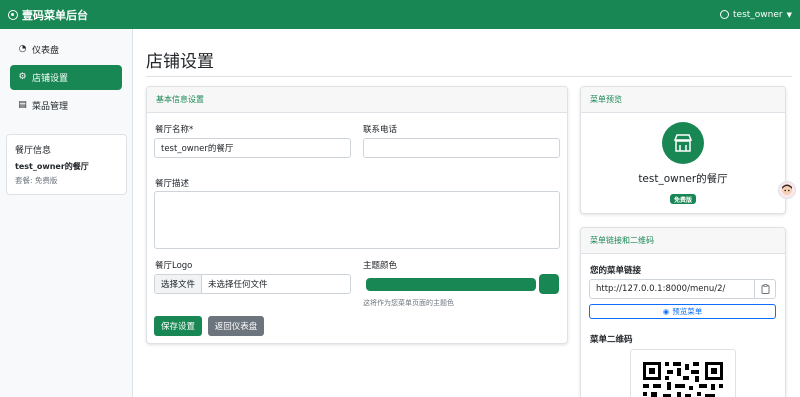 This screenshot has width=800, height=397. What do you see at coordinates (789, 14) in the screenshot?
I see `caret-down-icon: ▼` at bounding box center [789, 14].